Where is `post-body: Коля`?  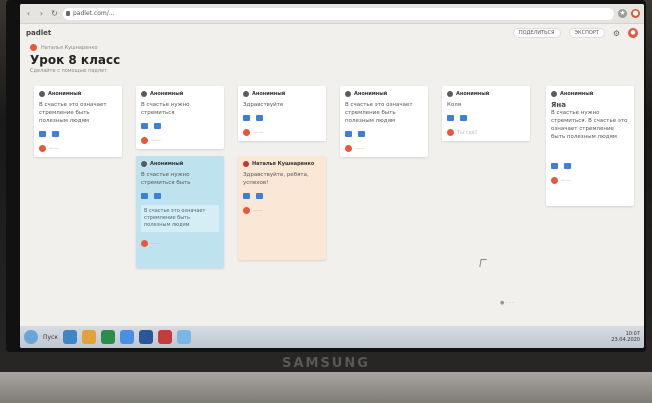
post-body: Коля is located at coordinates (454, 105).